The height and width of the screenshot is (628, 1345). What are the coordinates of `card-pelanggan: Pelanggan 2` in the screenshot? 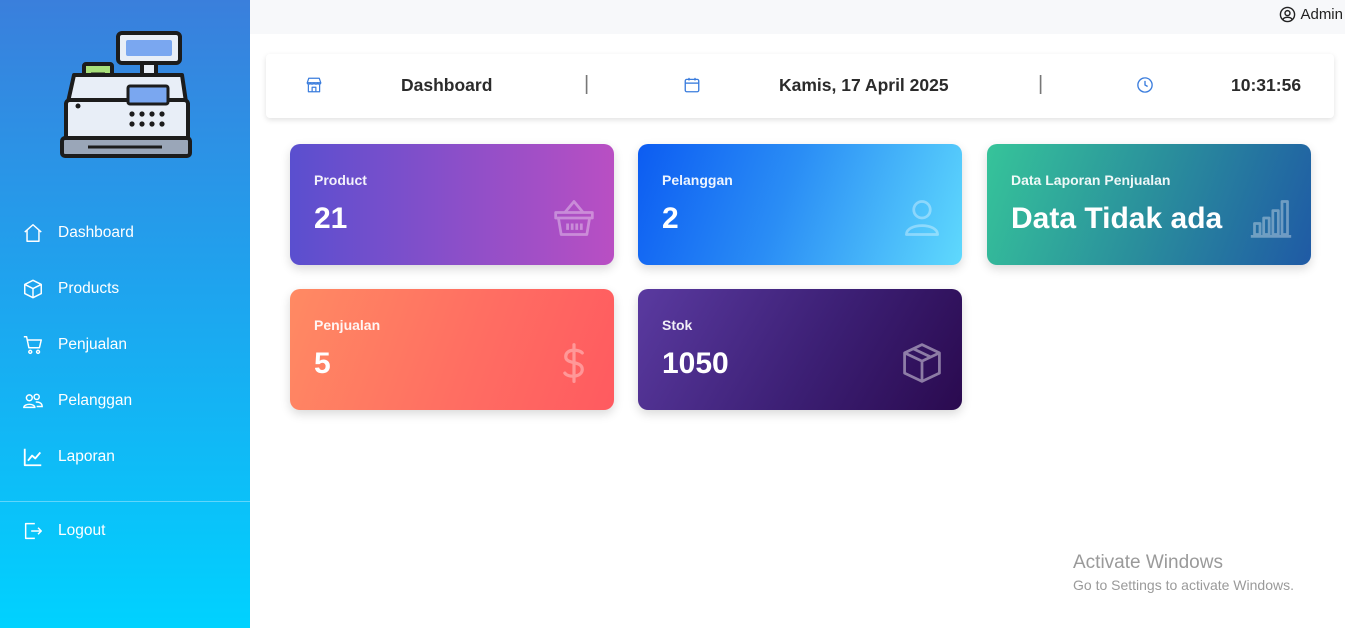 It's located at (800, 204).